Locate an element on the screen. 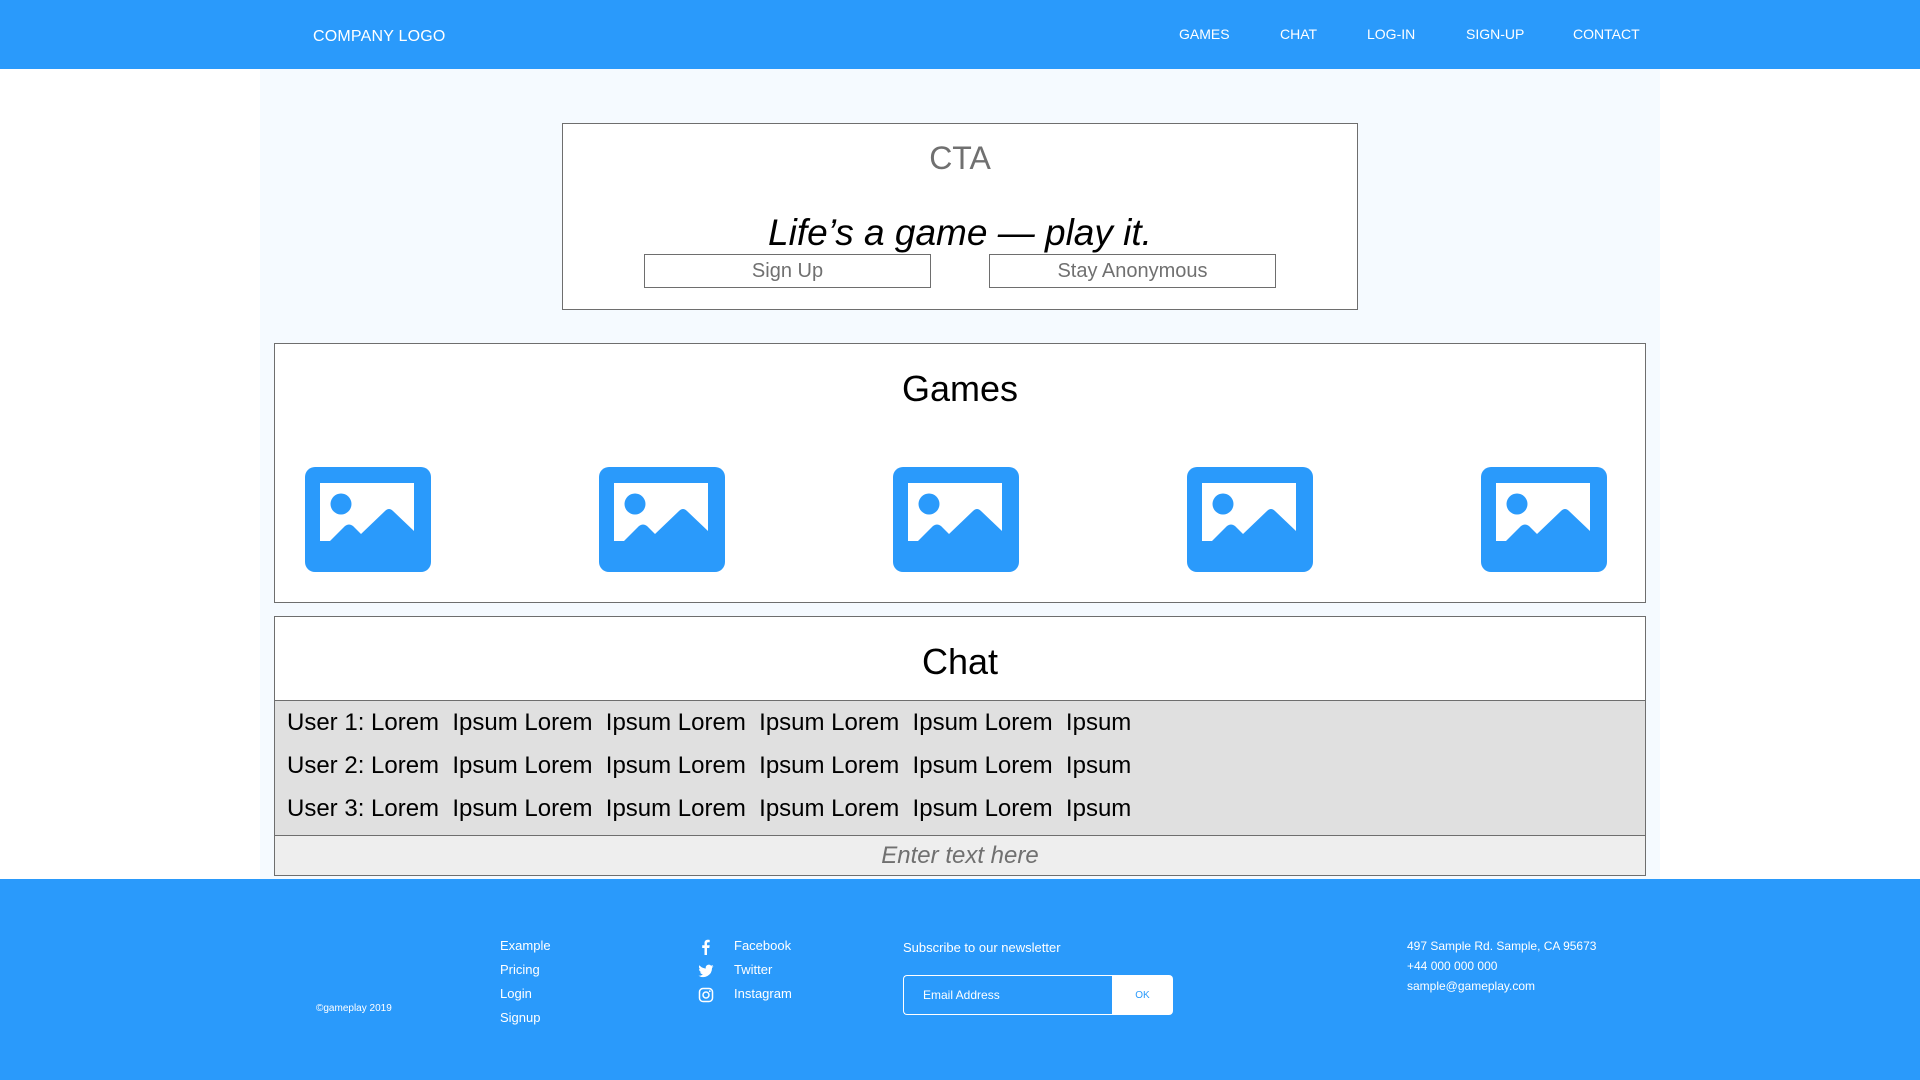 The image size is (1920, 1080). facebook-icon is located at coordinates (706, 947).